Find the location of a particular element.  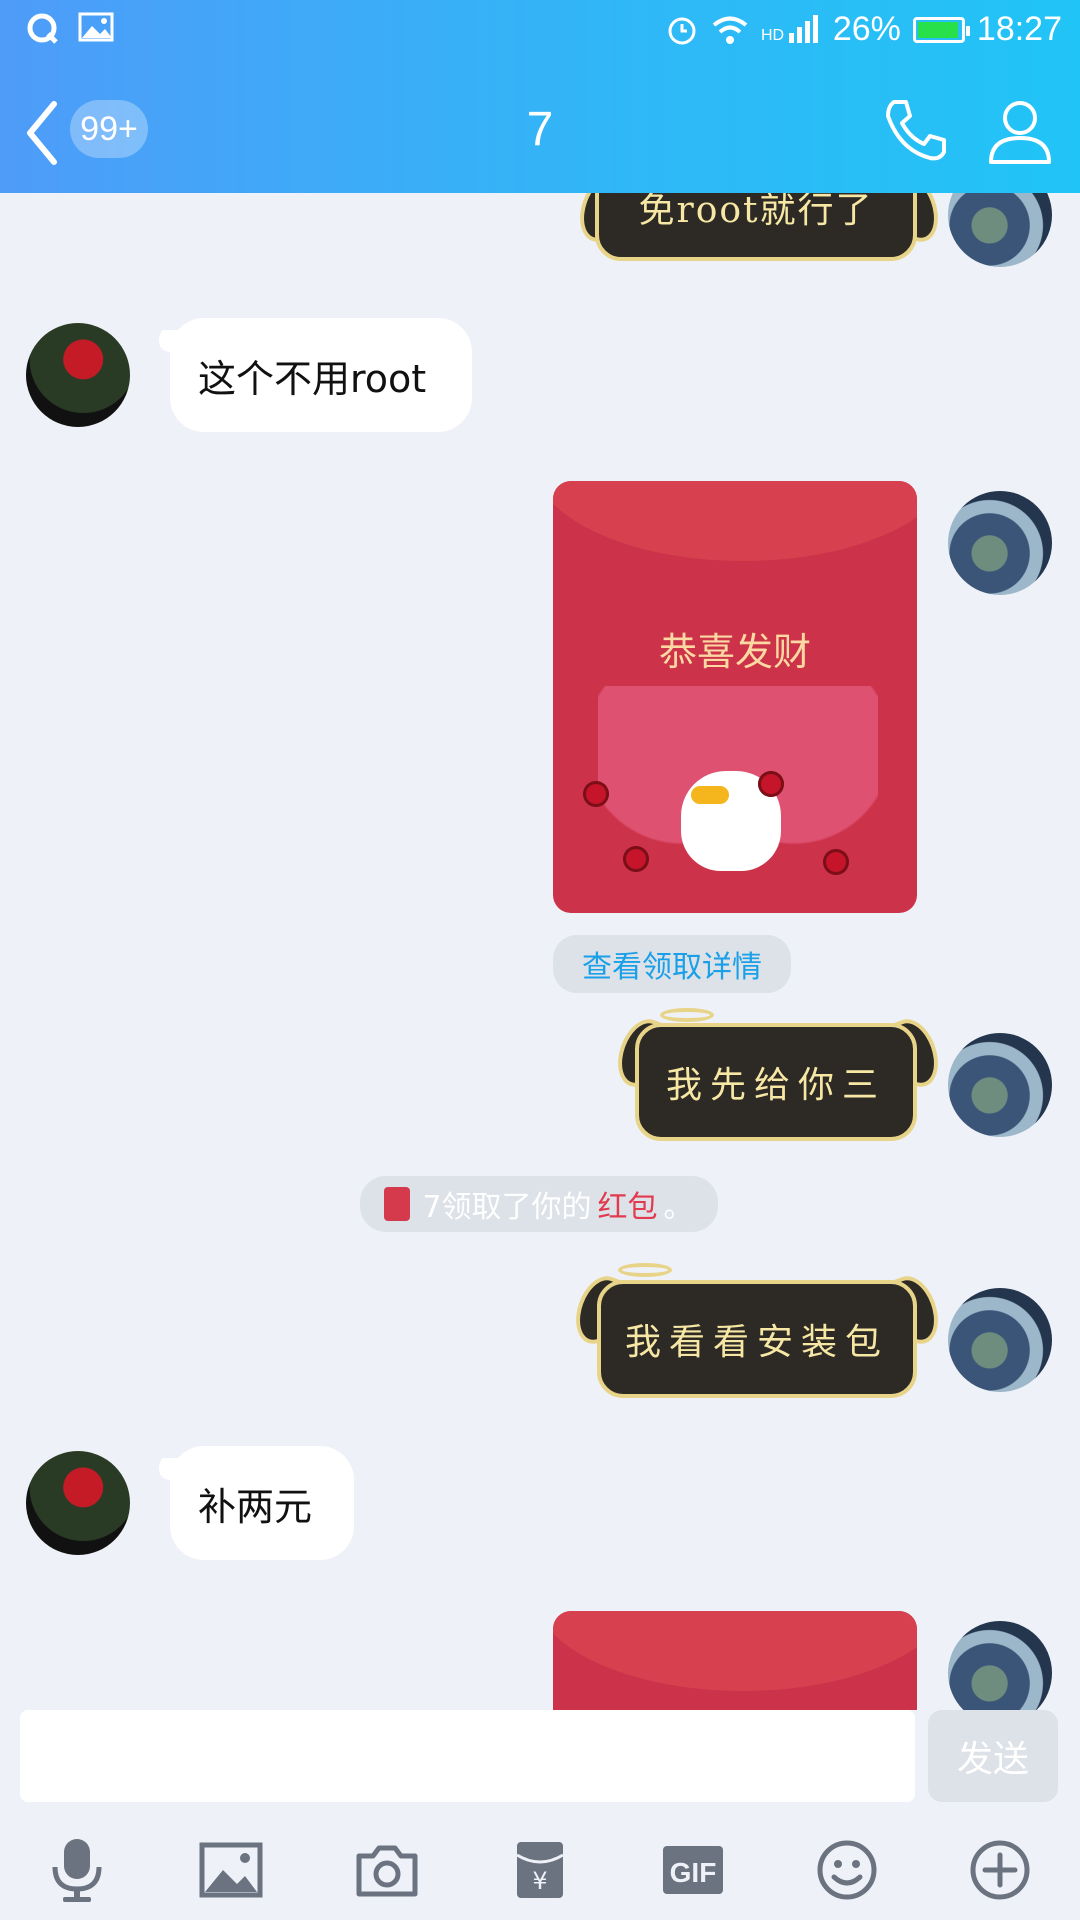

message-bubble: 我先给你三 is located at coordinates (776, 1082).